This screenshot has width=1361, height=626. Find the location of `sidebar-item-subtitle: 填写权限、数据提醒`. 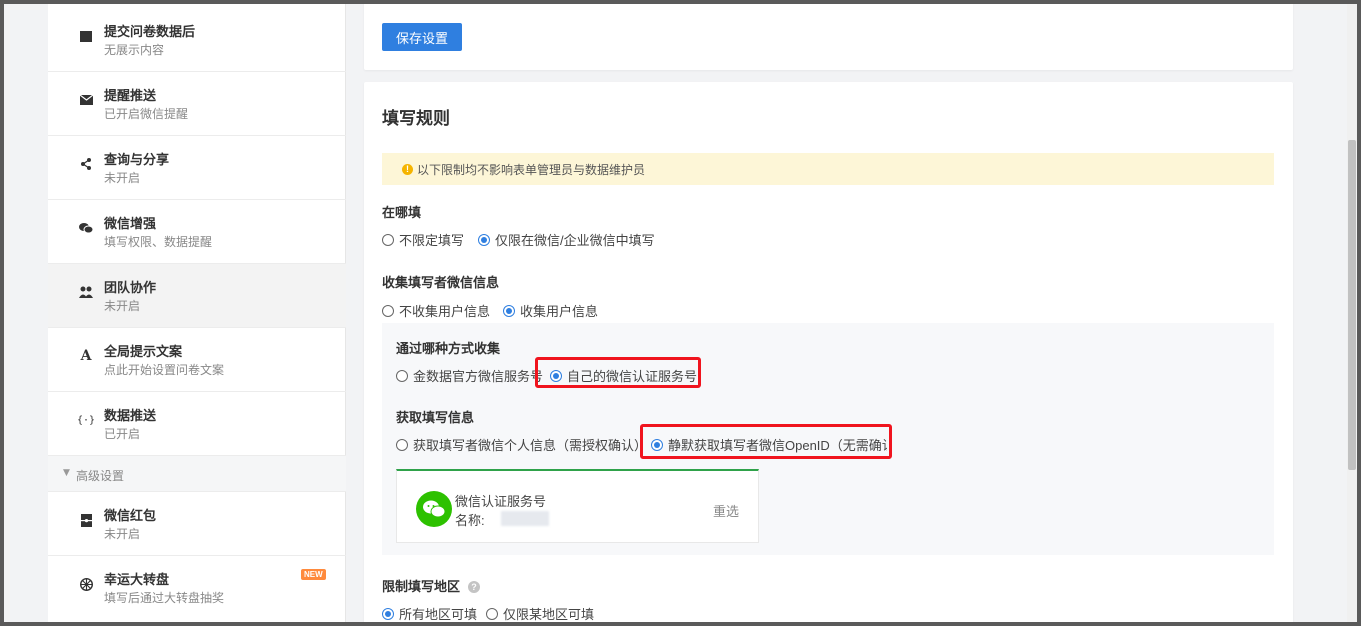

sidebar-item-subtitle: 填写权限、数据提醒 is located at coordinates (158, 242).